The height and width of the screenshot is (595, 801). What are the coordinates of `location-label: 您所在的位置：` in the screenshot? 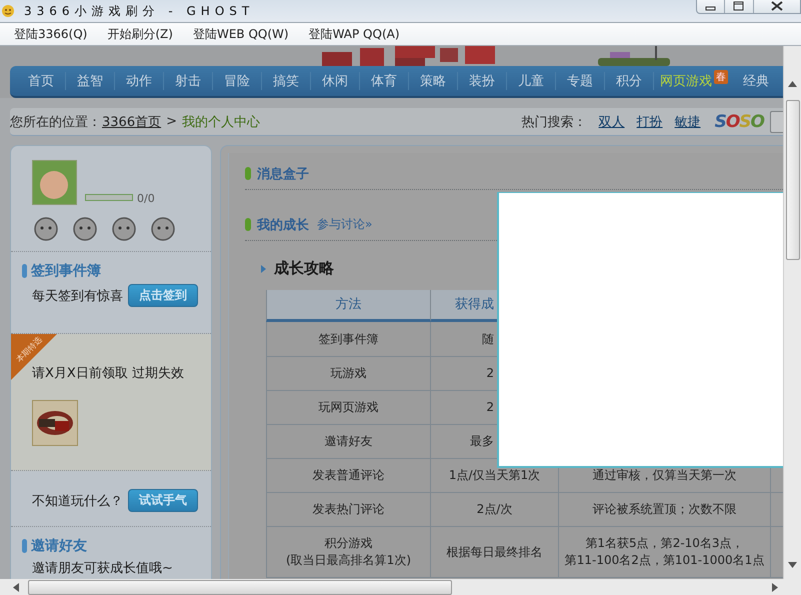 It's located at (55, 122).